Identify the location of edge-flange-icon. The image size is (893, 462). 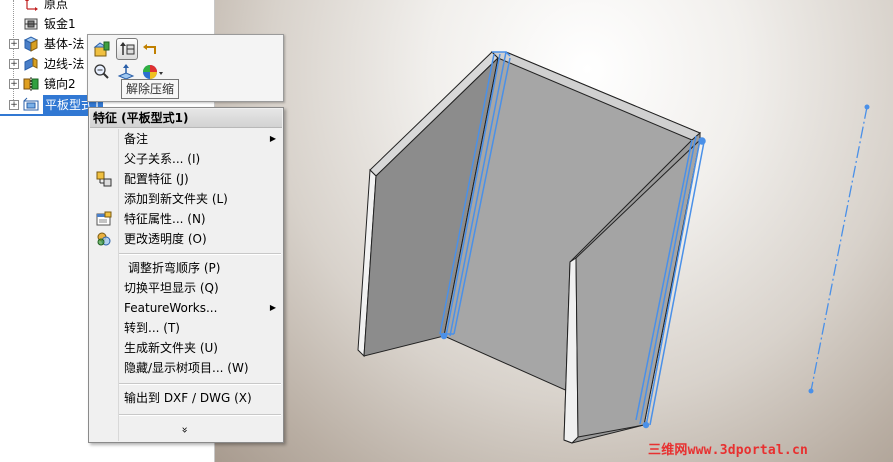
(31, 64).